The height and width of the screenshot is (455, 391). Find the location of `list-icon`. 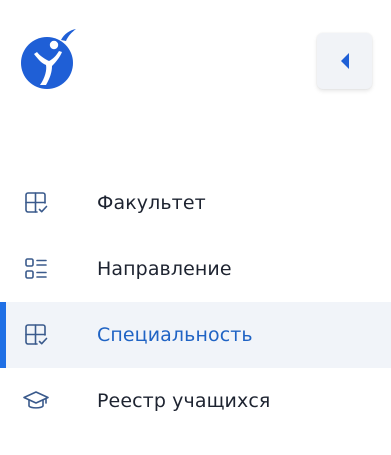

list-icon is located at coordinates (36, 269).